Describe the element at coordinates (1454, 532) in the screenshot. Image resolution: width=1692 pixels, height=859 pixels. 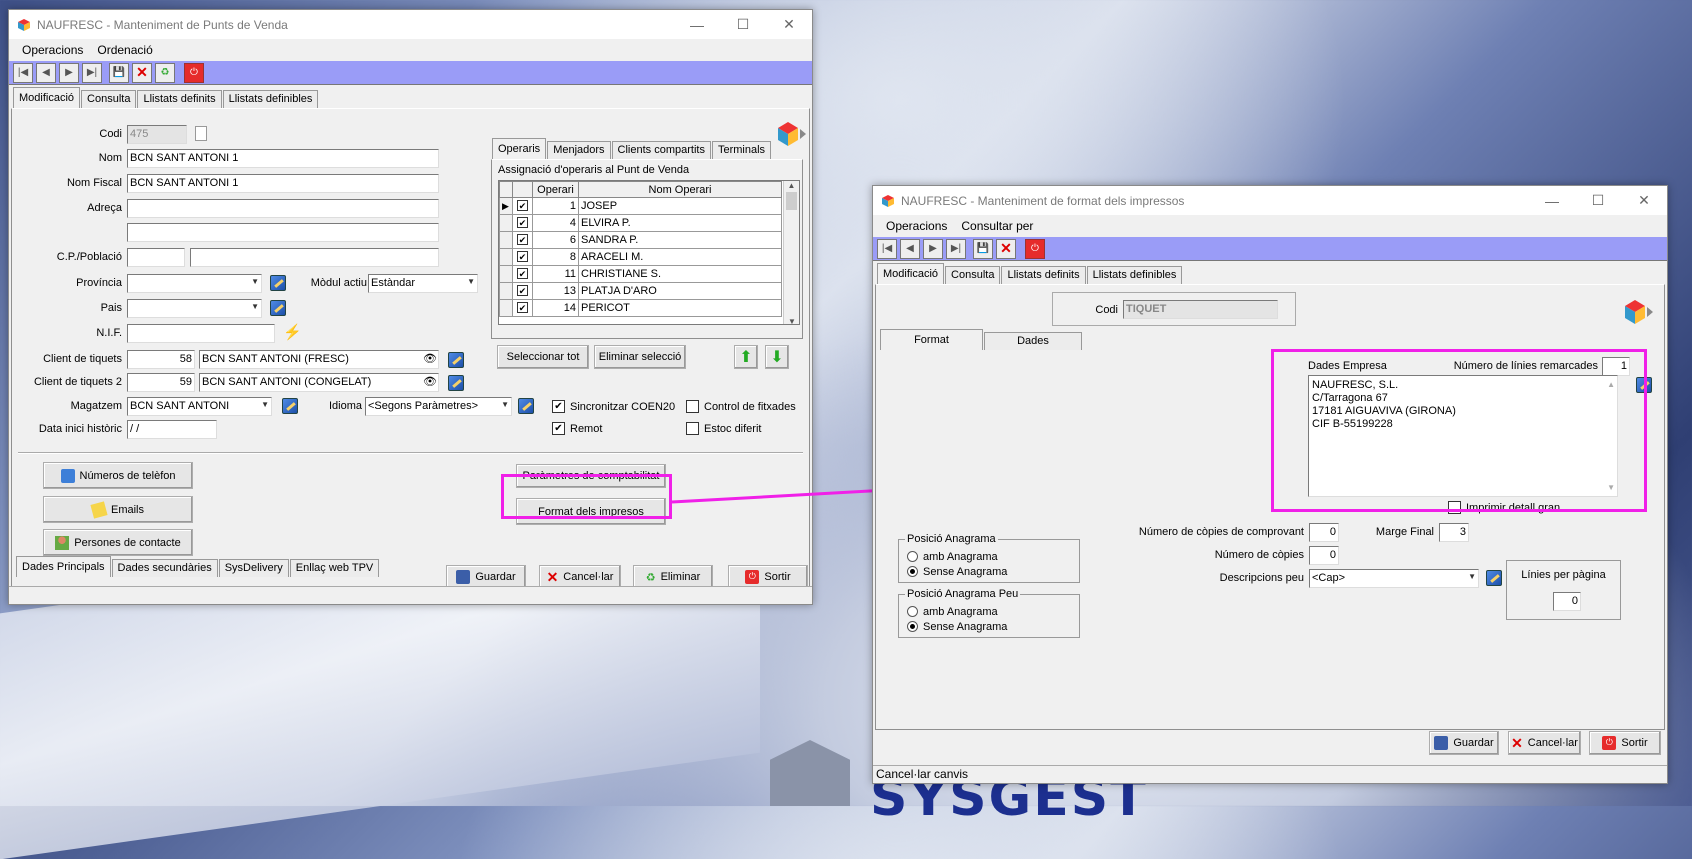
I see `marge-final-field: 3` at that location.